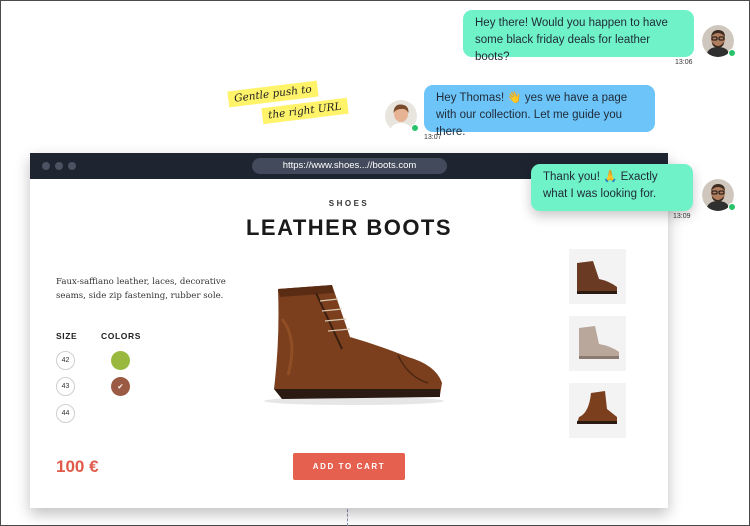 This screenshot has width=750, height=526. I want to click on size-option-42: 42, so click(65, 360).